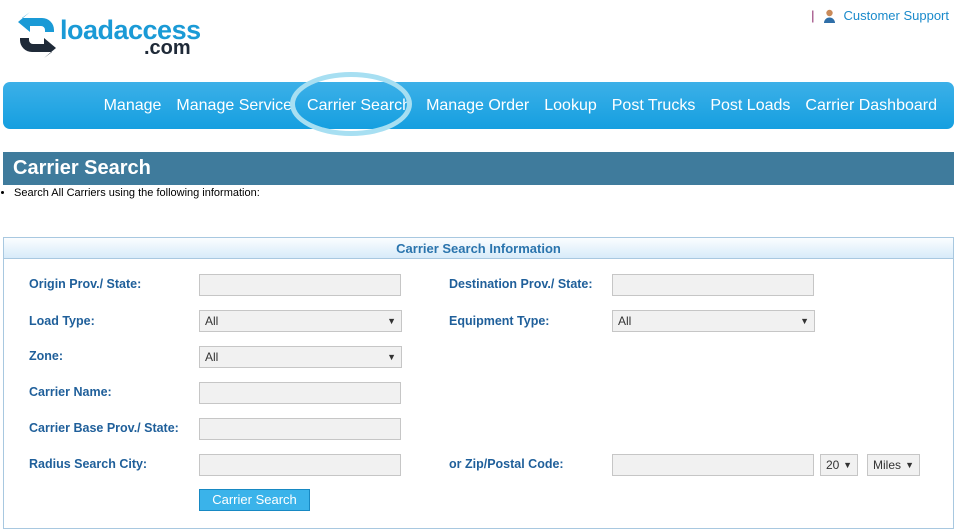  What do you see at coordinates (506, 464) in the screenshot?
I see `zip-label: or Zip/Postal Code:` at bounding box center [506, 464].